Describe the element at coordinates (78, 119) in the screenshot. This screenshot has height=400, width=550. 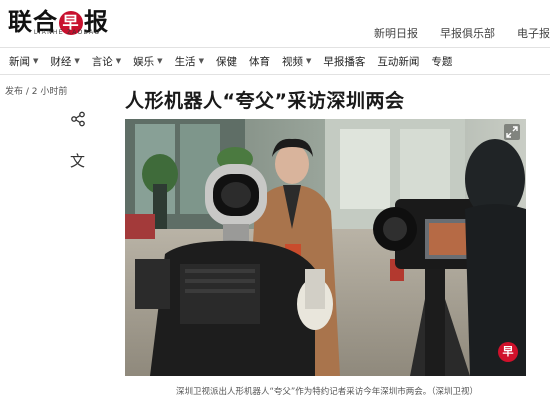
I see `share-icon` at that location.